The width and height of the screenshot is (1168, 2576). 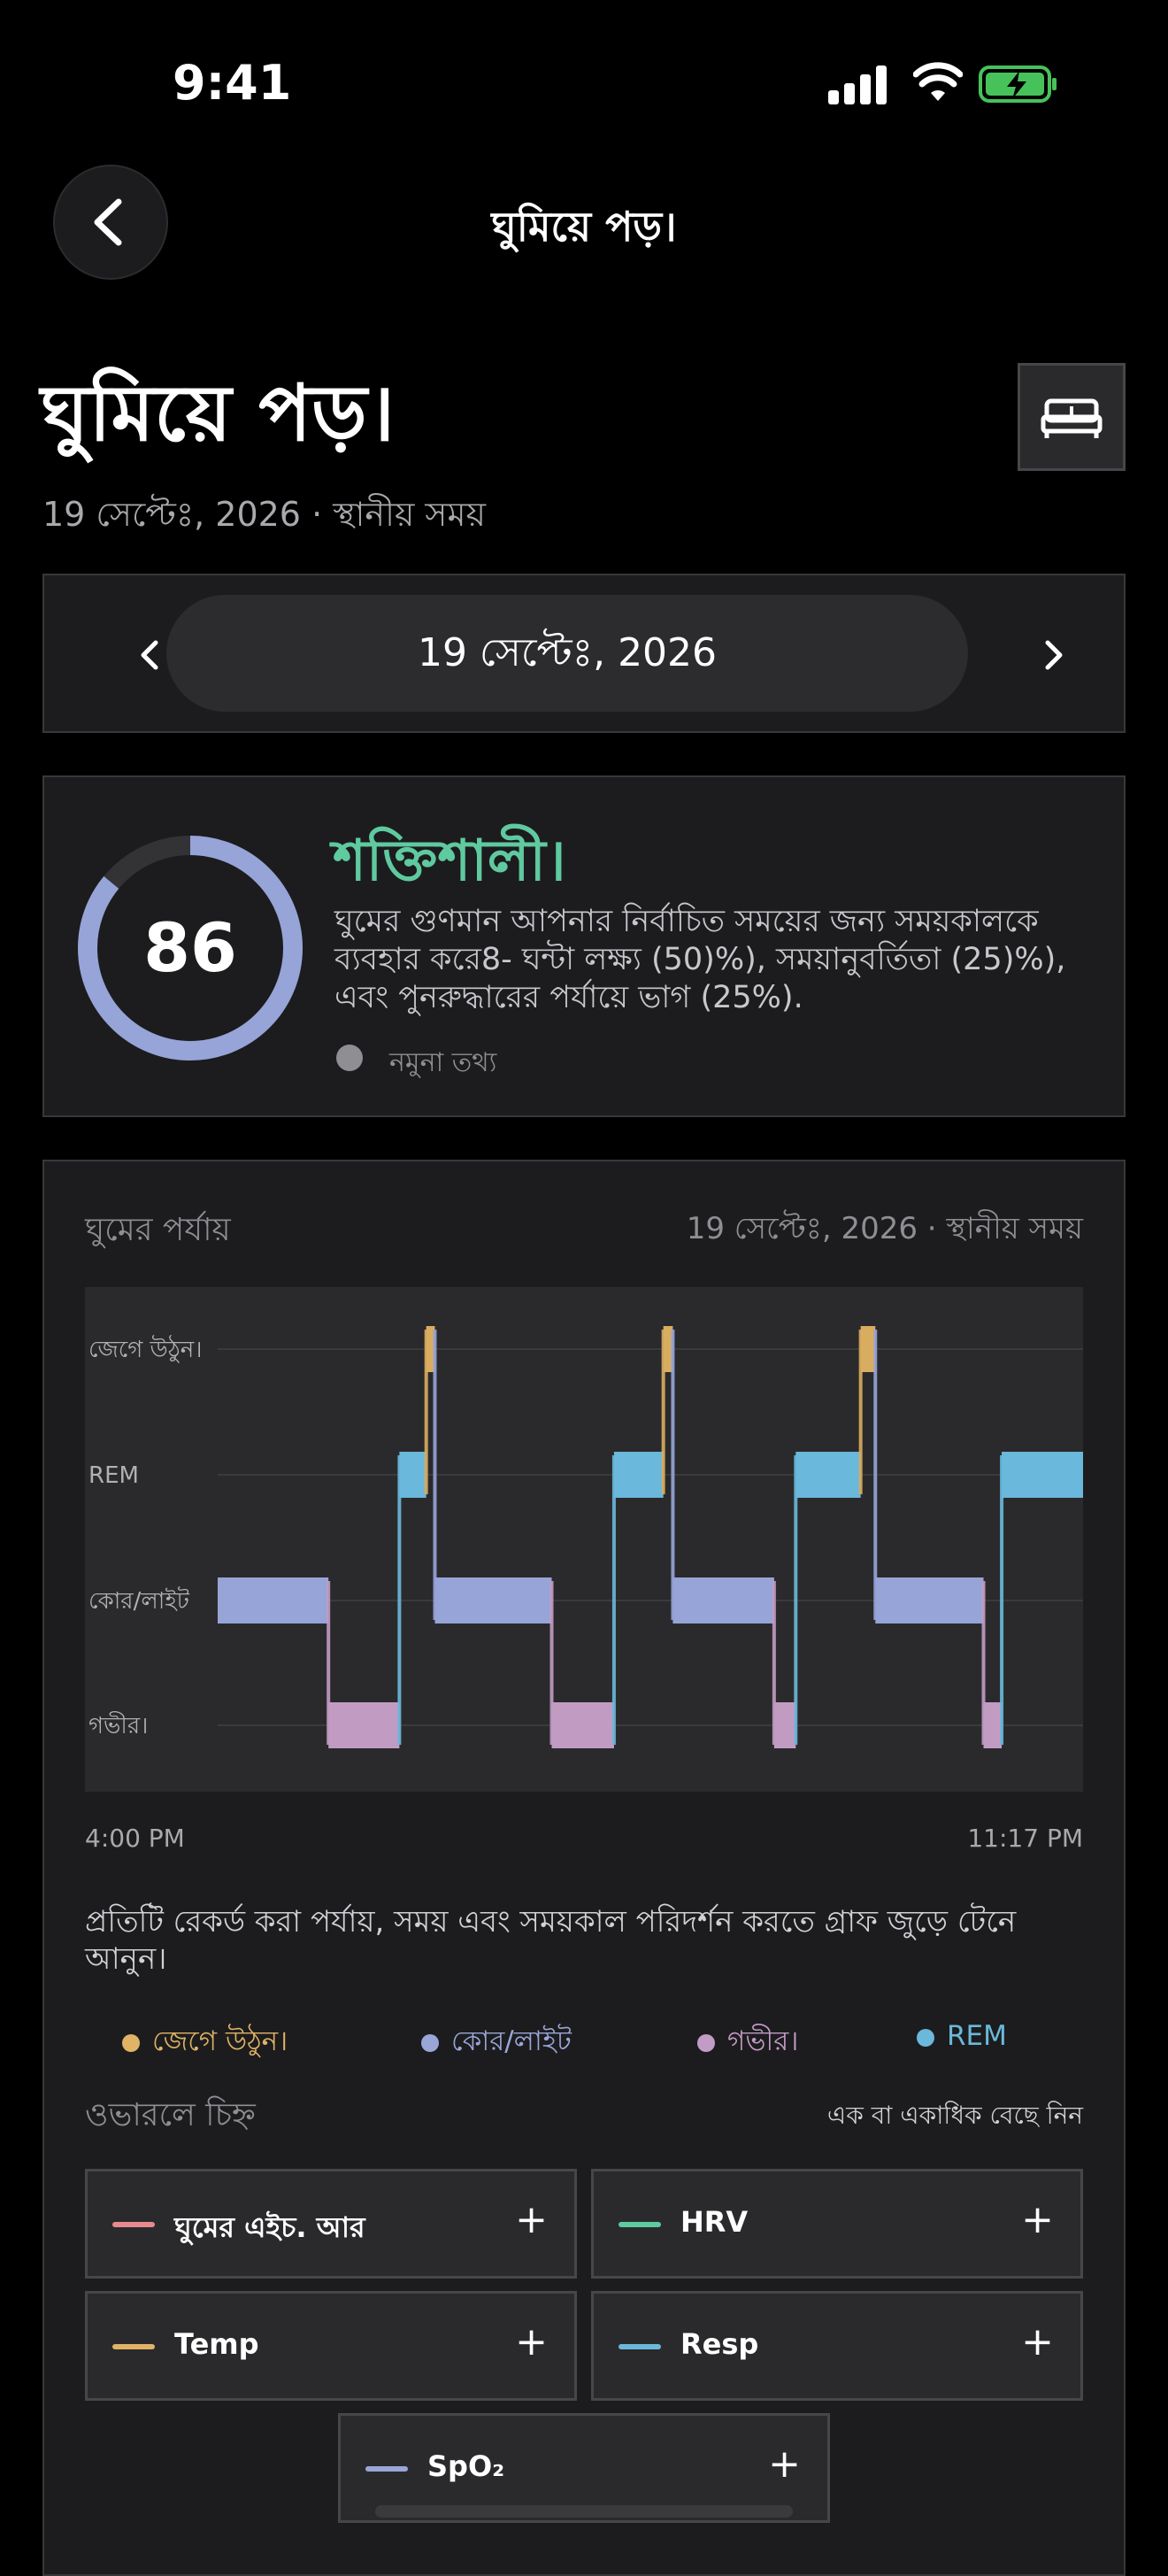 What do you see at coordinates (748, 2043) in the screenshot?
I see `legend-deep: গভীর।` at bounding box center [748, 2043].